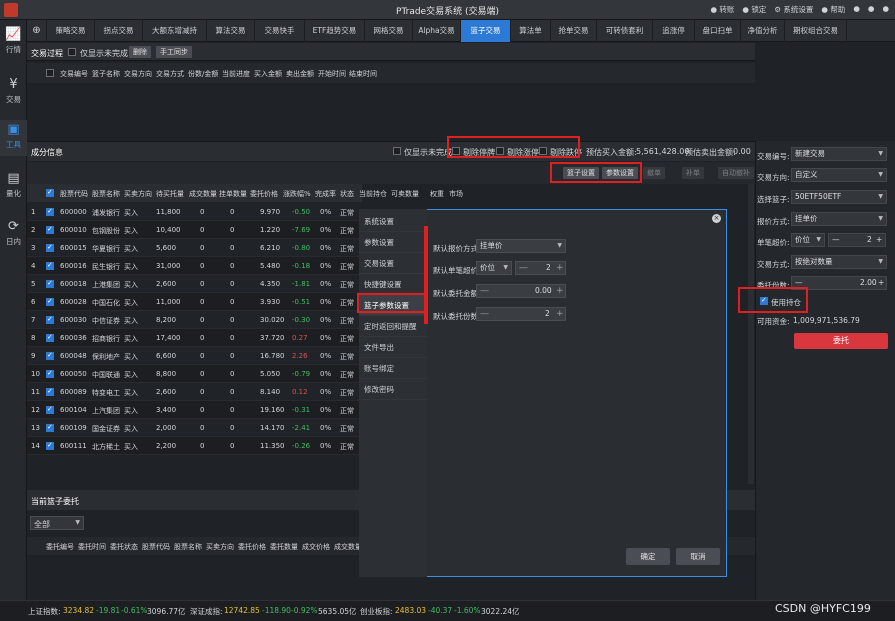 The image size is (895, 621). What do you see at coordinates (574, 31) in the screenshot?
I see `tab-grab-order: 抢单交易` at bounding box center [574, 31].